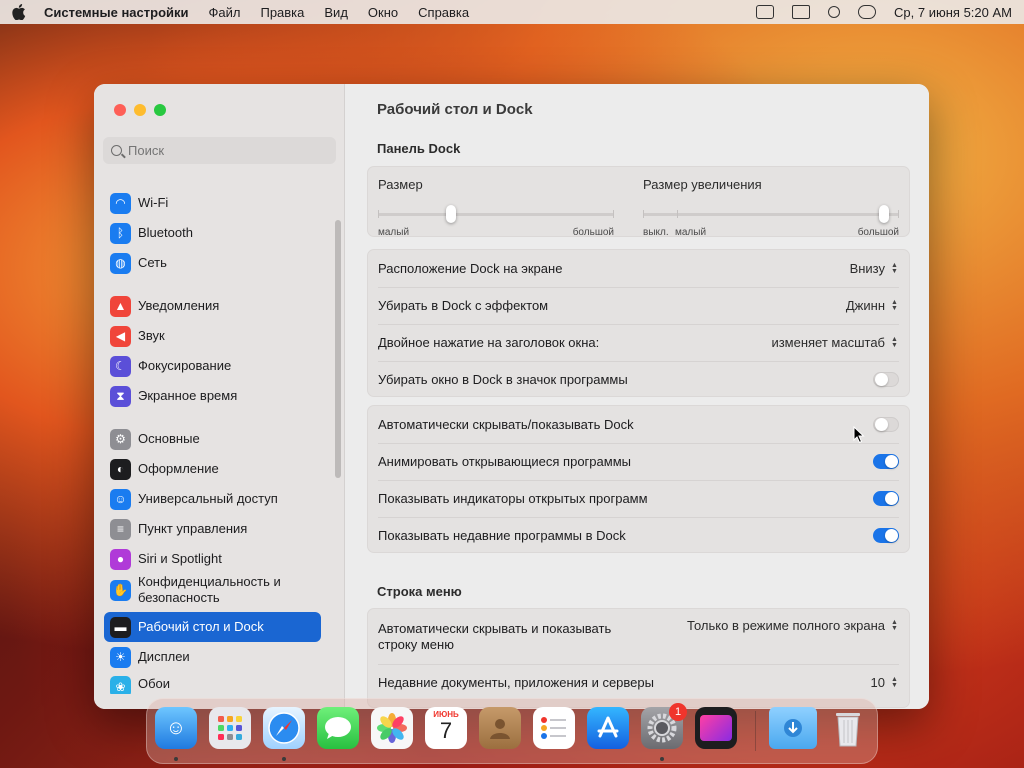 This screenshot has height=768, width=1024. What do you see at coordinates (338, 728) in the screenshot?
I see `messages-icon` at bounding box center [338, 728].